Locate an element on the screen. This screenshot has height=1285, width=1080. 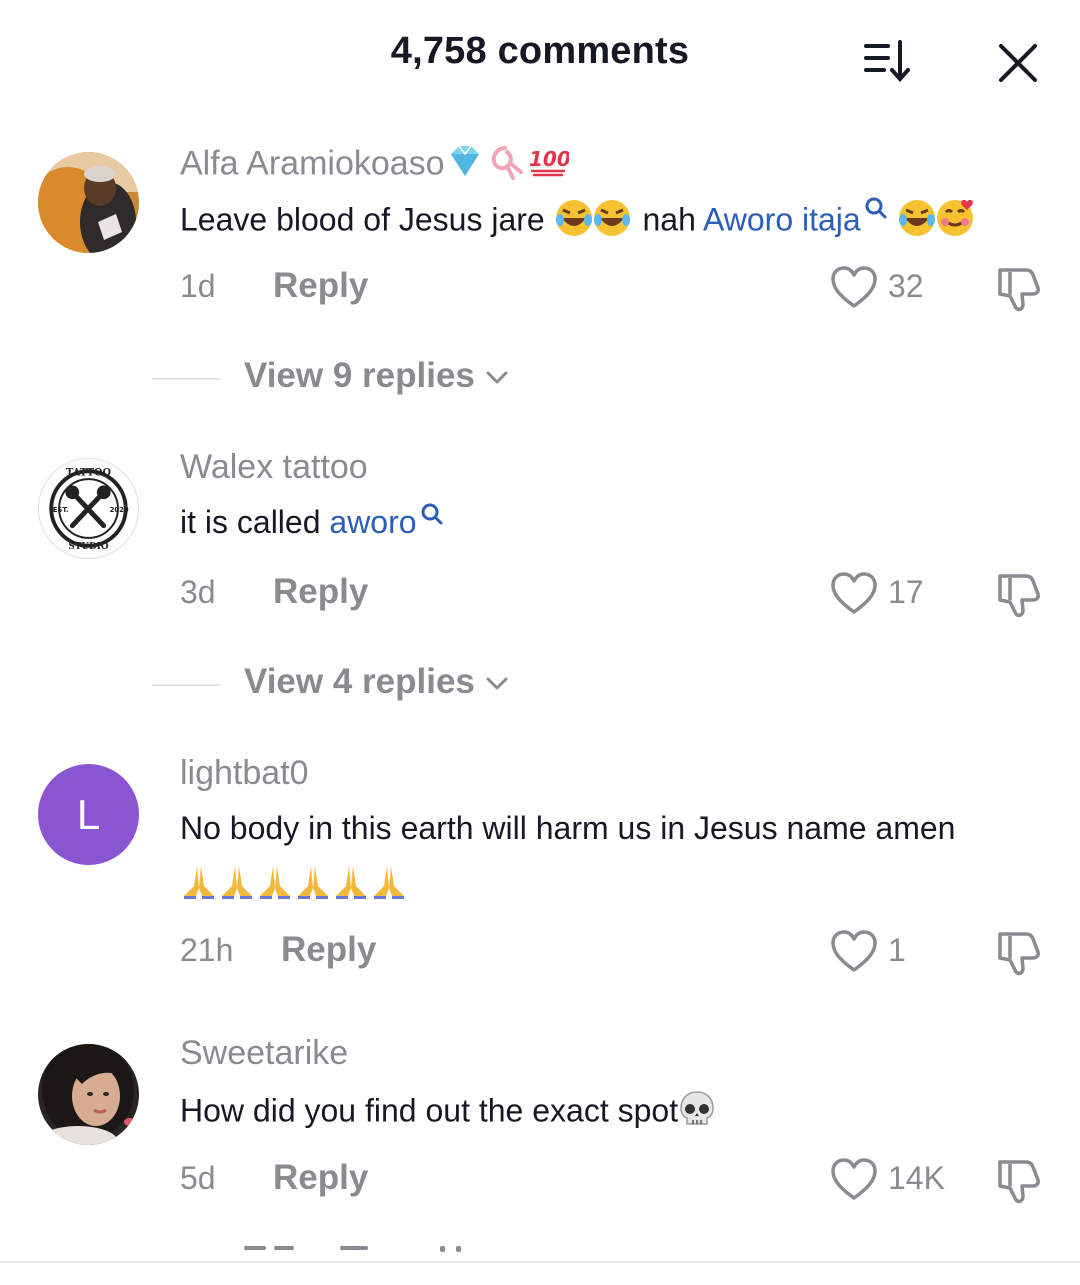
like-count: 1 is located at coordinates (897, 950).